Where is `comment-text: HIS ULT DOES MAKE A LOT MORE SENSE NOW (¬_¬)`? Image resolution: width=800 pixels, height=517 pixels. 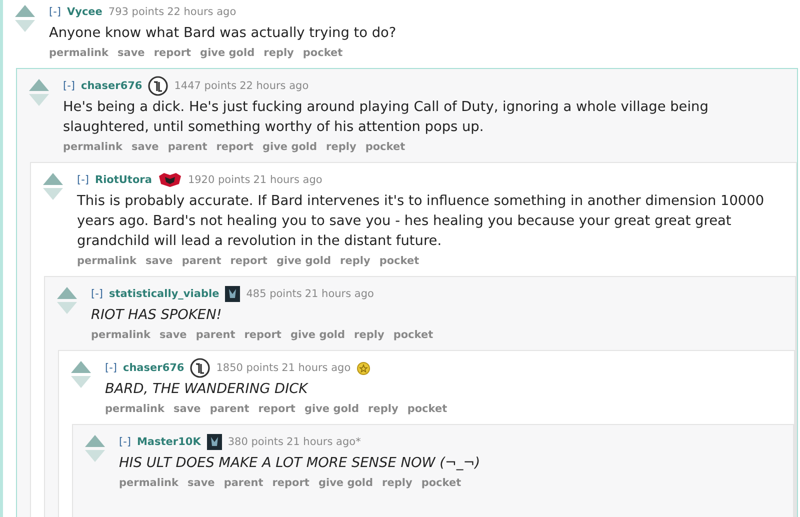
comment-text: HIS ULT DOES MAKE A LOT MORE SENSE NOW (¬_¬) is located at coordinates (300, 463).